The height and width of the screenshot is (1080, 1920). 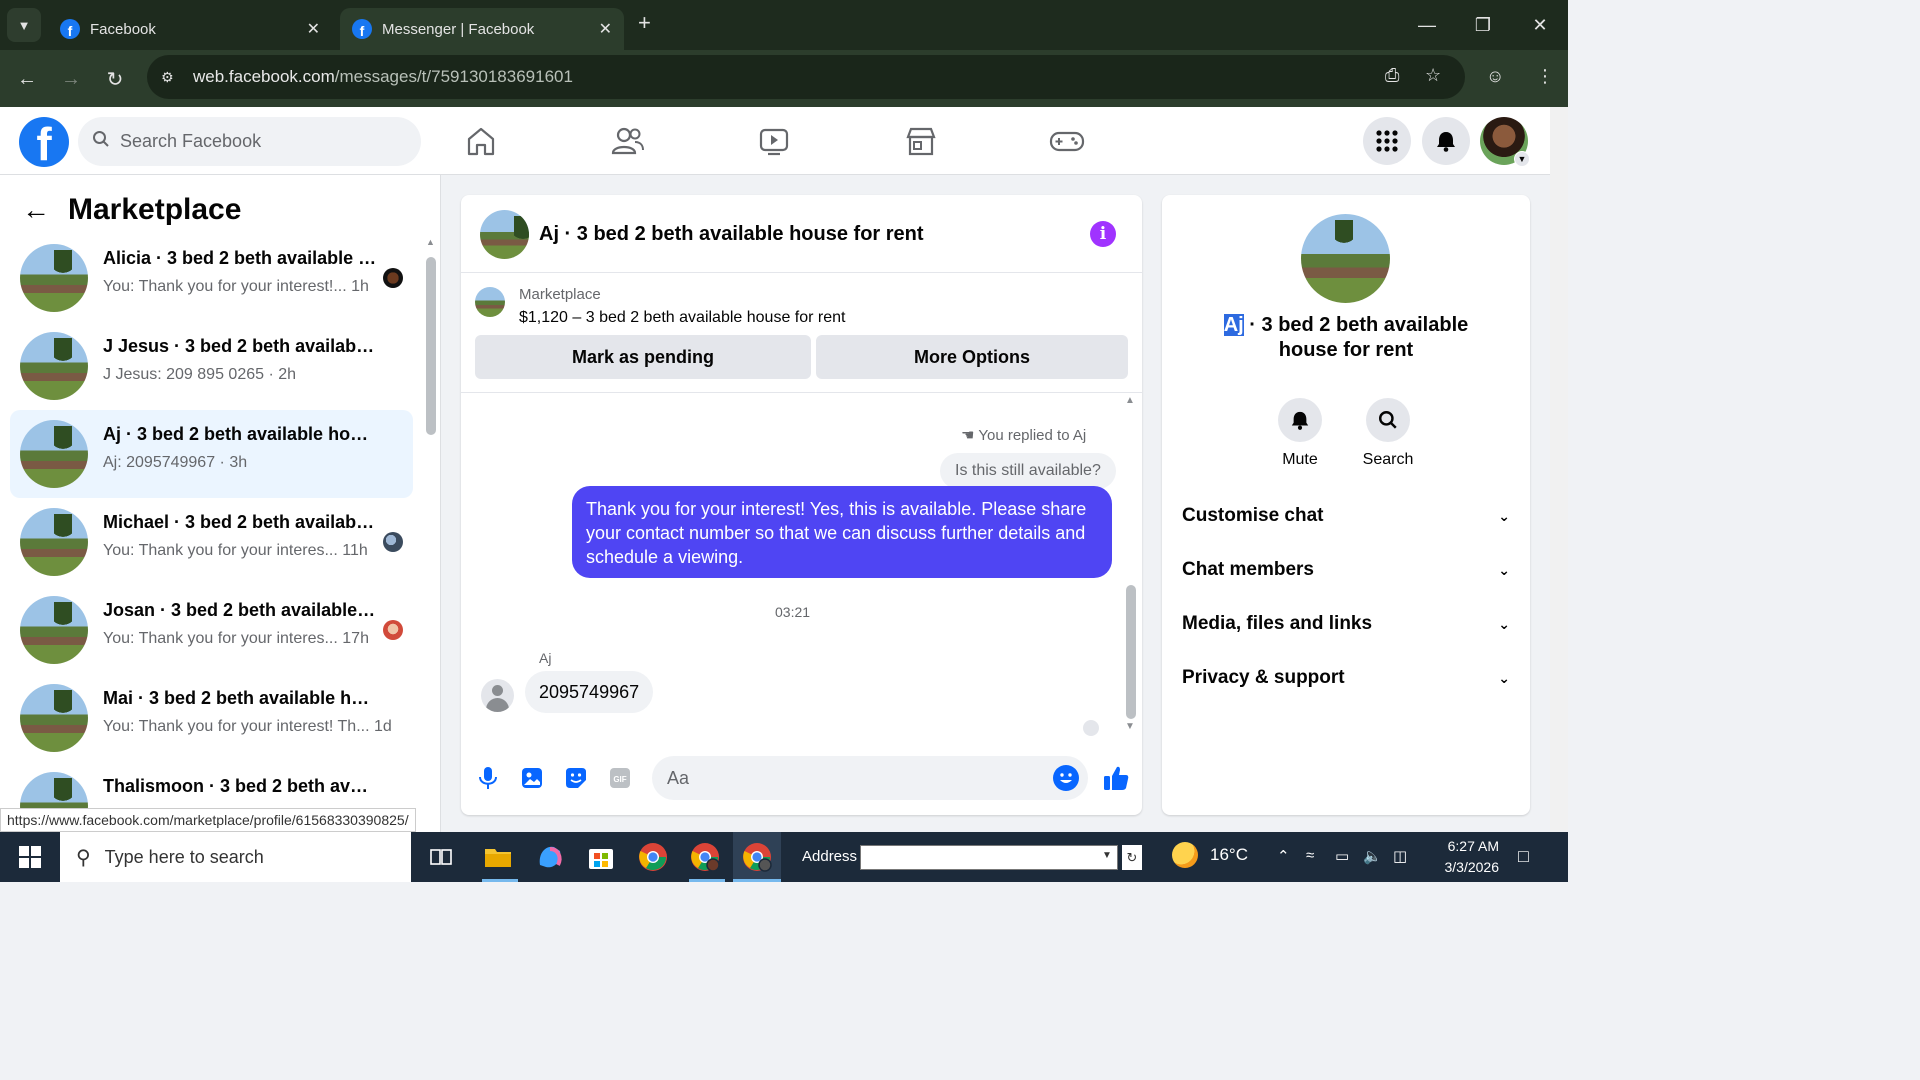 I want to click on message-timestamp: 03:21, so click(x=793, y=612).